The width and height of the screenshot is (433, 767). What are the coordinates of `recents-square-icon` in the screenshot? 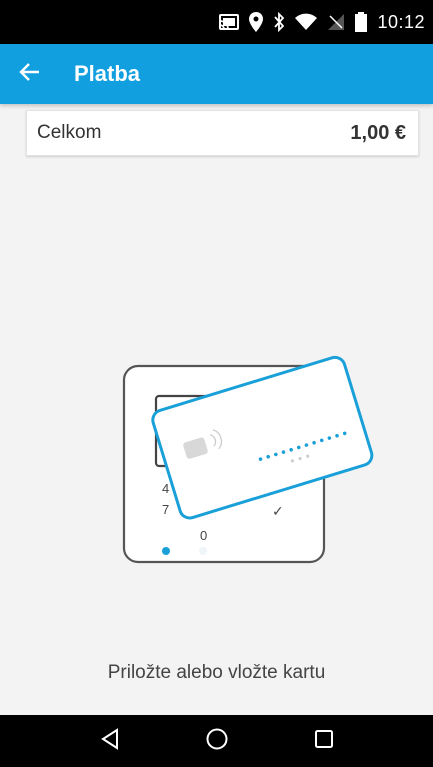 It's located at (324, 741).